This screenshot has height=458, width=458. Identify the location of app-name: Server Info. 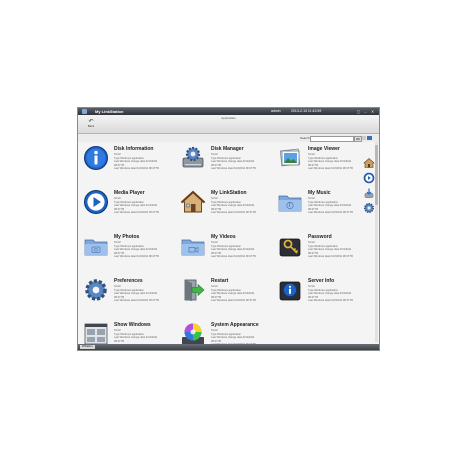
(321, 281).